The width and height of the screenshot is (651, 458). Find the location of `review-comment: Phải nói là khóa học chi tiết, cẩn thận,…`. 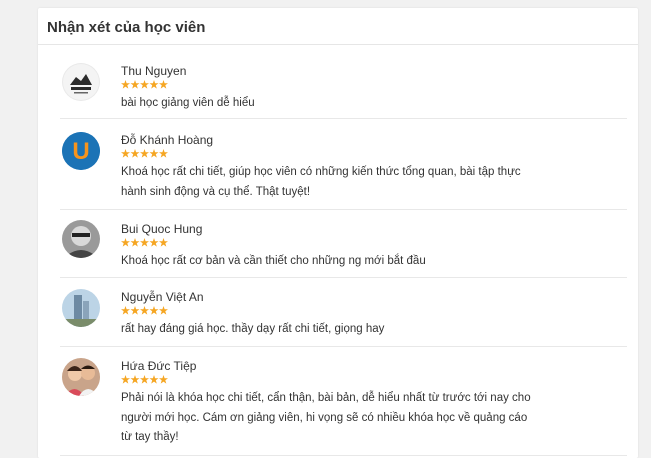

review-comment: Phải nói là khóa học chi tiết, cẩn thận,… is located at coordinates (326, 417).